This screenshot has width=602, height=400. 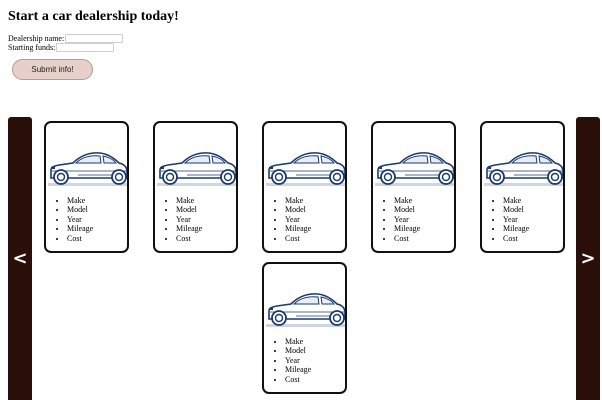 I want to click on submit-info-button: Submit info!, so click(x=52, y=69).